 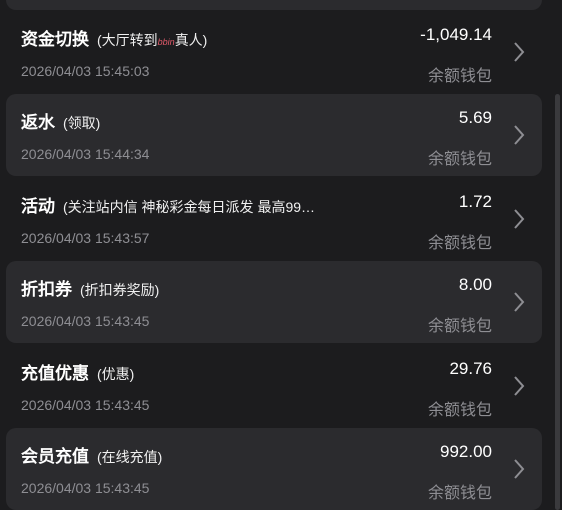 I want to click on brand-logo: bbin, so click(x=166, y=42).